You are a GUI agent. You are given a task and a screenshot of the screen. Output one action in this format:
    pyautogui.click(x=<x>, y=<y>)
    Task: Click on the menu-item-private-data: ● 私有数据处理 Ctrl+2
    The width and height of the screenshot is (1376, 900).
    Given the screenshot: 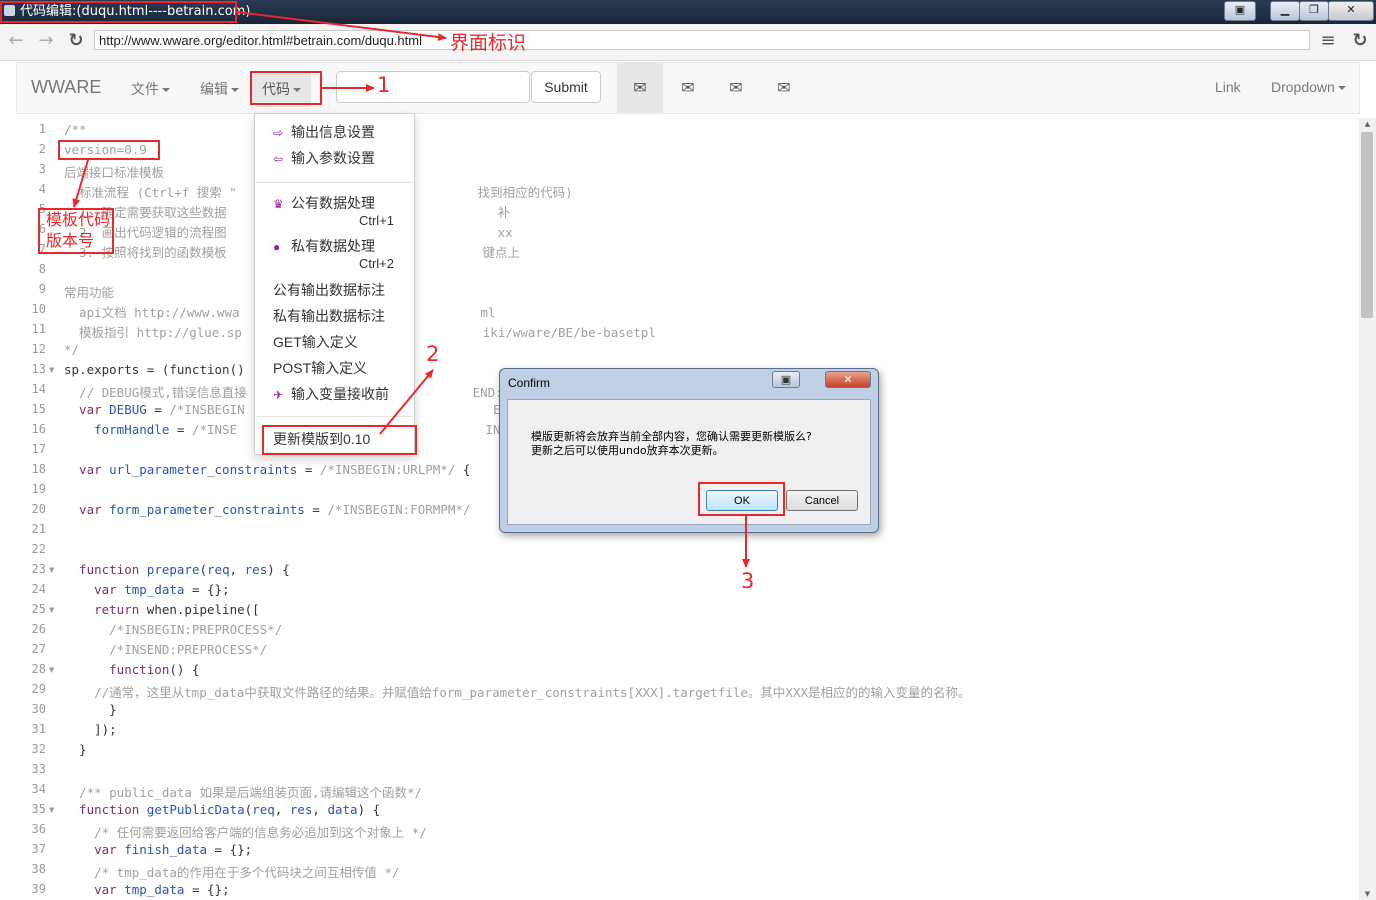 What is the action you would take?
    pyautogui.click(x=334, y=256)
    